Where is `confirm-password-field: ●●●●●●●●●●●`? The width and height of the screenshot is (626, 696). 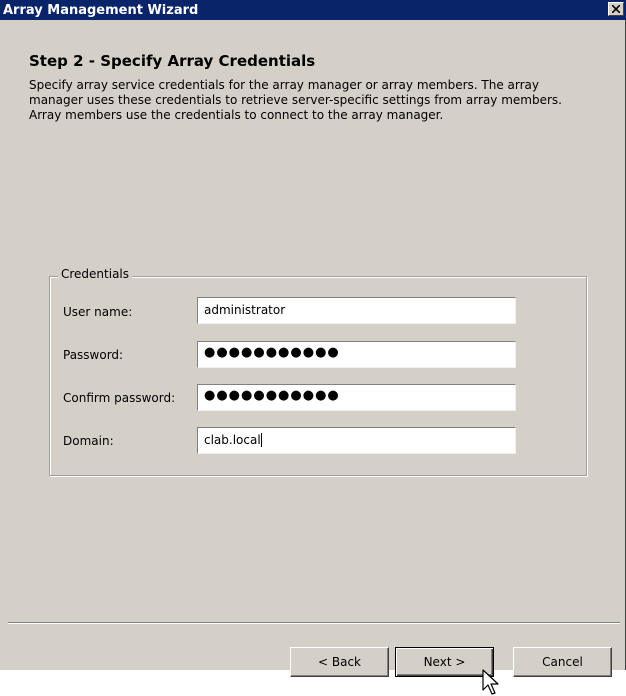
confirm-password-field: ●●●●●●●●●●● is located at coordinates (356, 397).